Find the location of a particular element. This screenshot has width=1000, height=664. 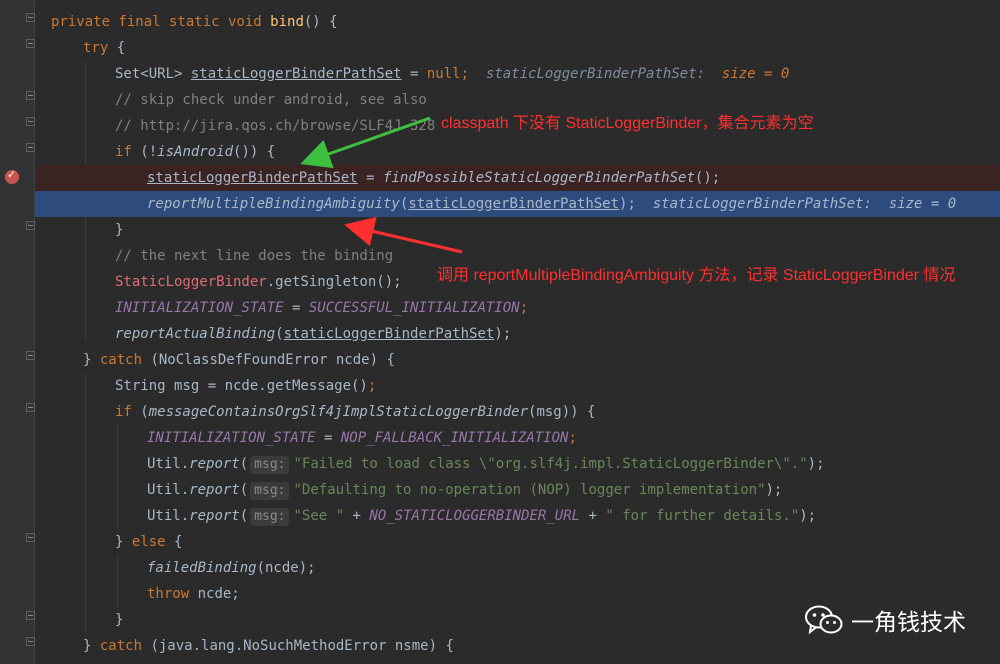

comment: // skip check under android, see also is located at coordinates (271, 100).